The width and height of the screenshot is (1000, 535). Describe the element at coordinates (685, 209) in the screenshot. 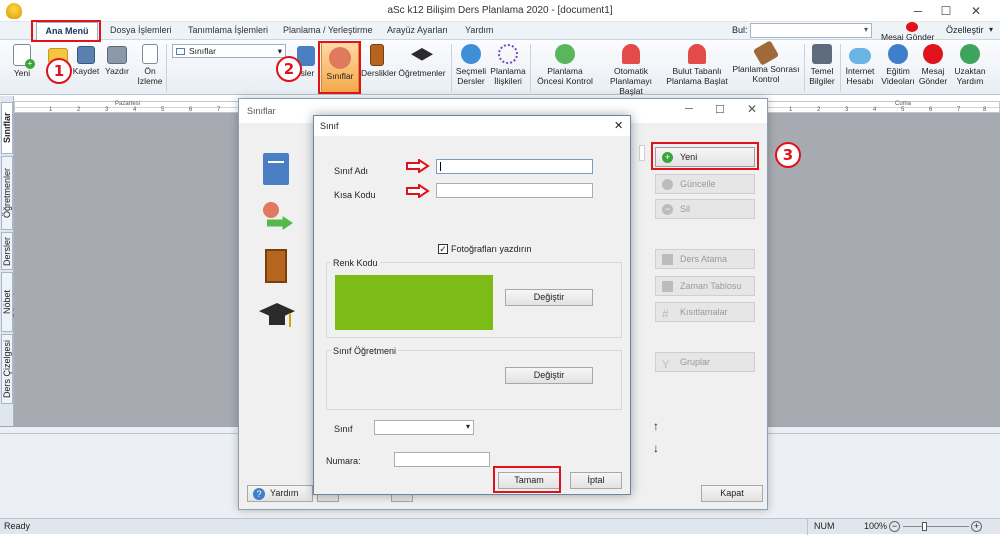

I see `delete-button-label: Sil` at that location.